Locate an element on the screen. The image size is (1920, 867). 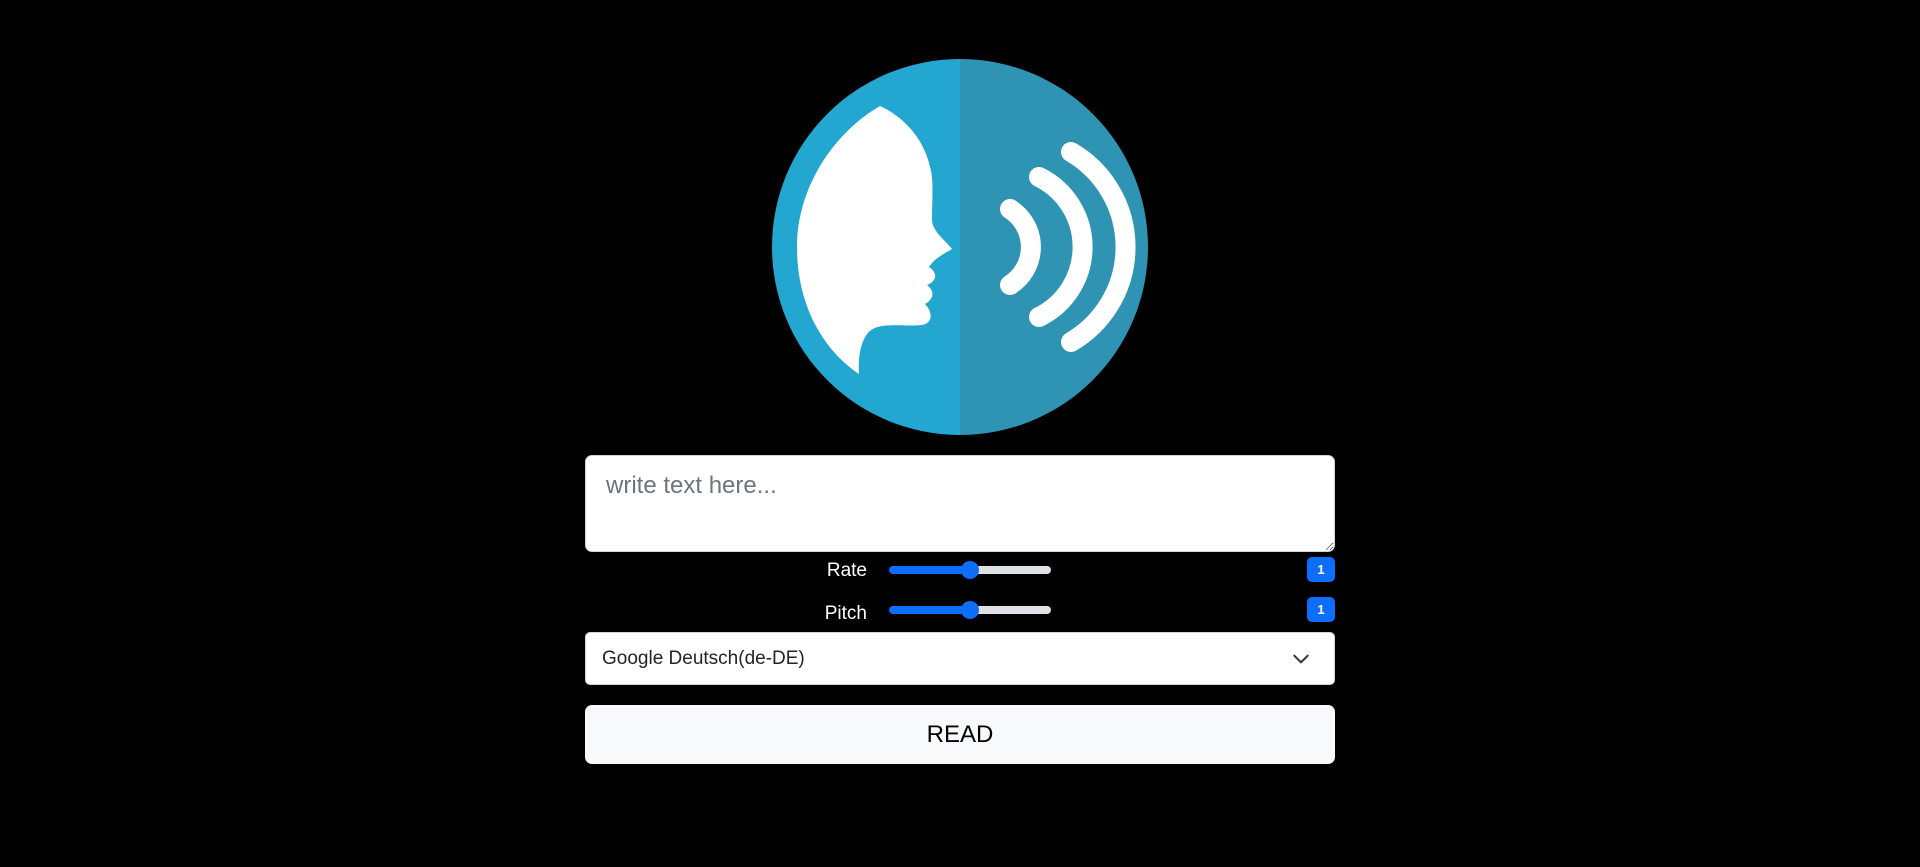
pitch-slider is located at coordinates (970, 610).